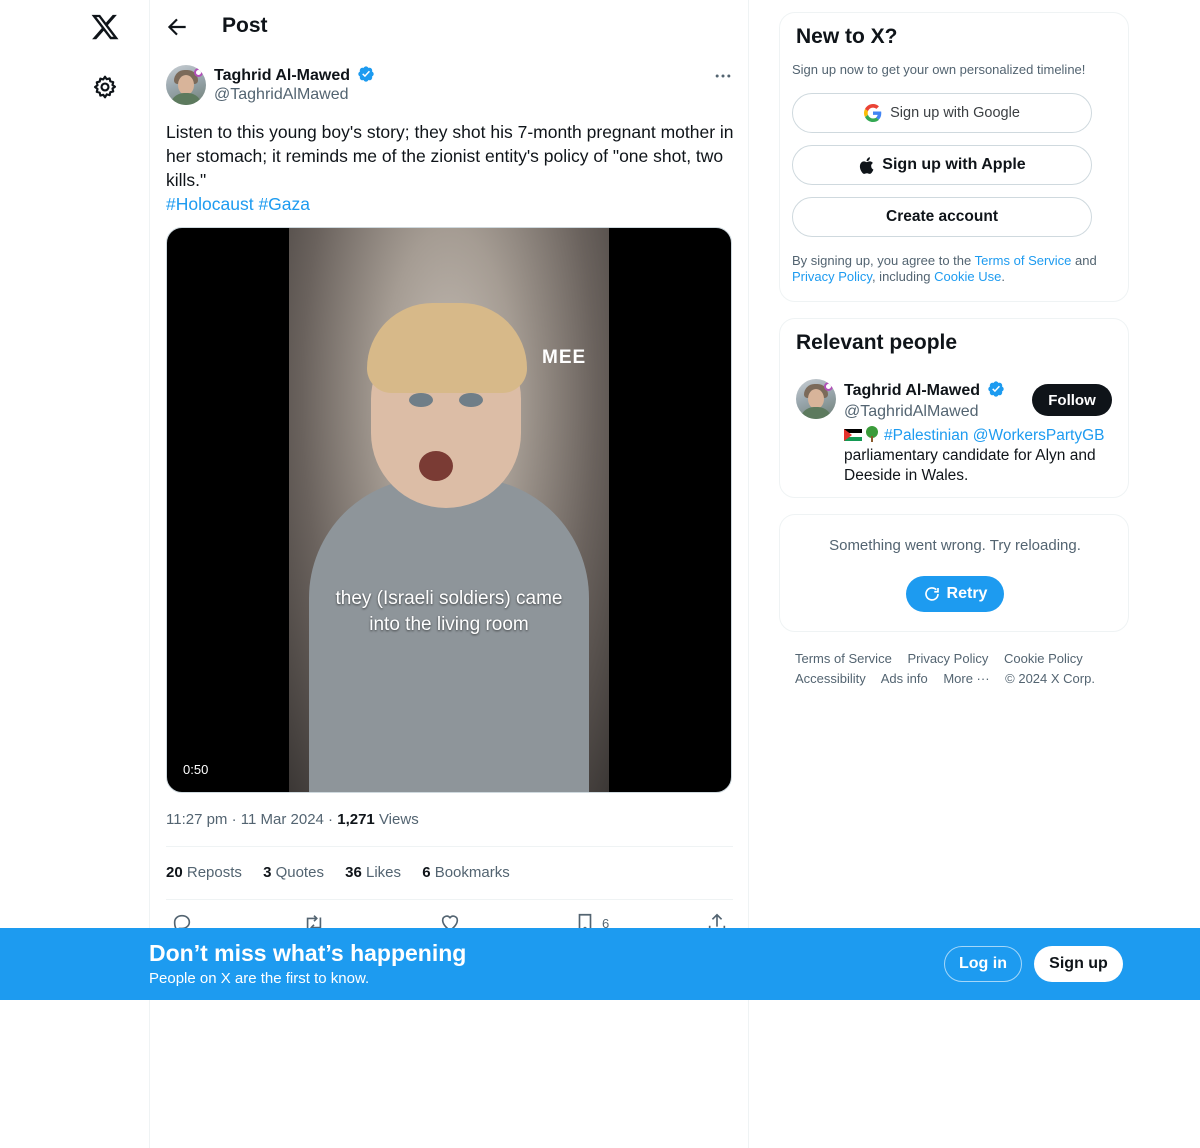 This screenshot has height=1148, width=1200. Describe the element at coordinates (853, 435) in the screenshot. I see `palestine-flag-icon` at that location.